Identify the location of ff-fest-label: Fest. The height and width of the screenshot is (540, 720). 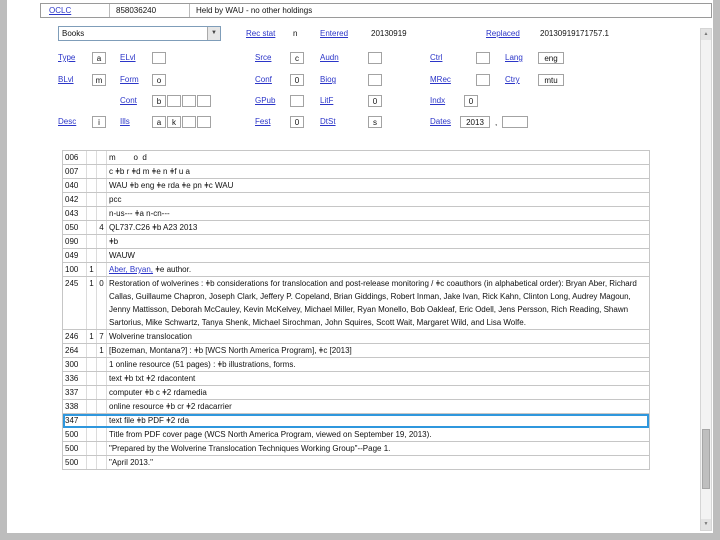
(263, 122).